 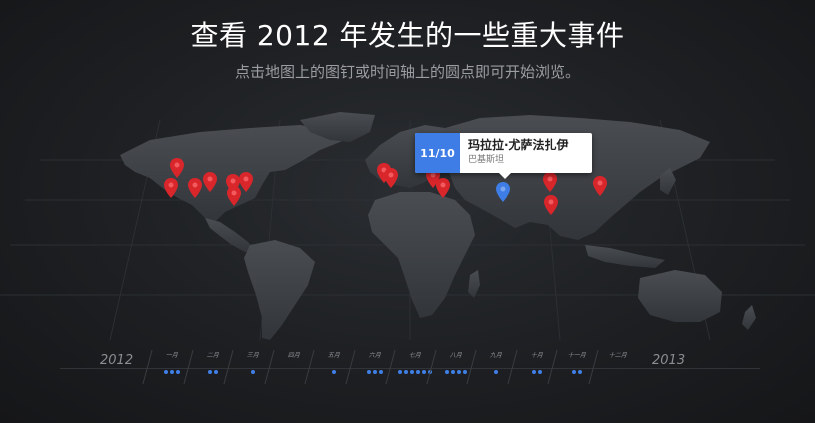 I want to click on timeline-start-year: 2012, so click(x=117, y=360).